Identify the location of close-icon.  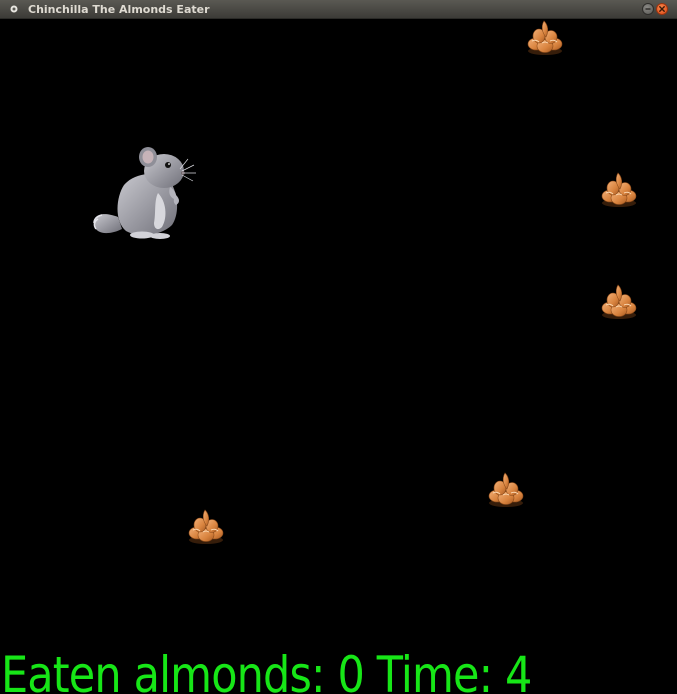
(662, 9).